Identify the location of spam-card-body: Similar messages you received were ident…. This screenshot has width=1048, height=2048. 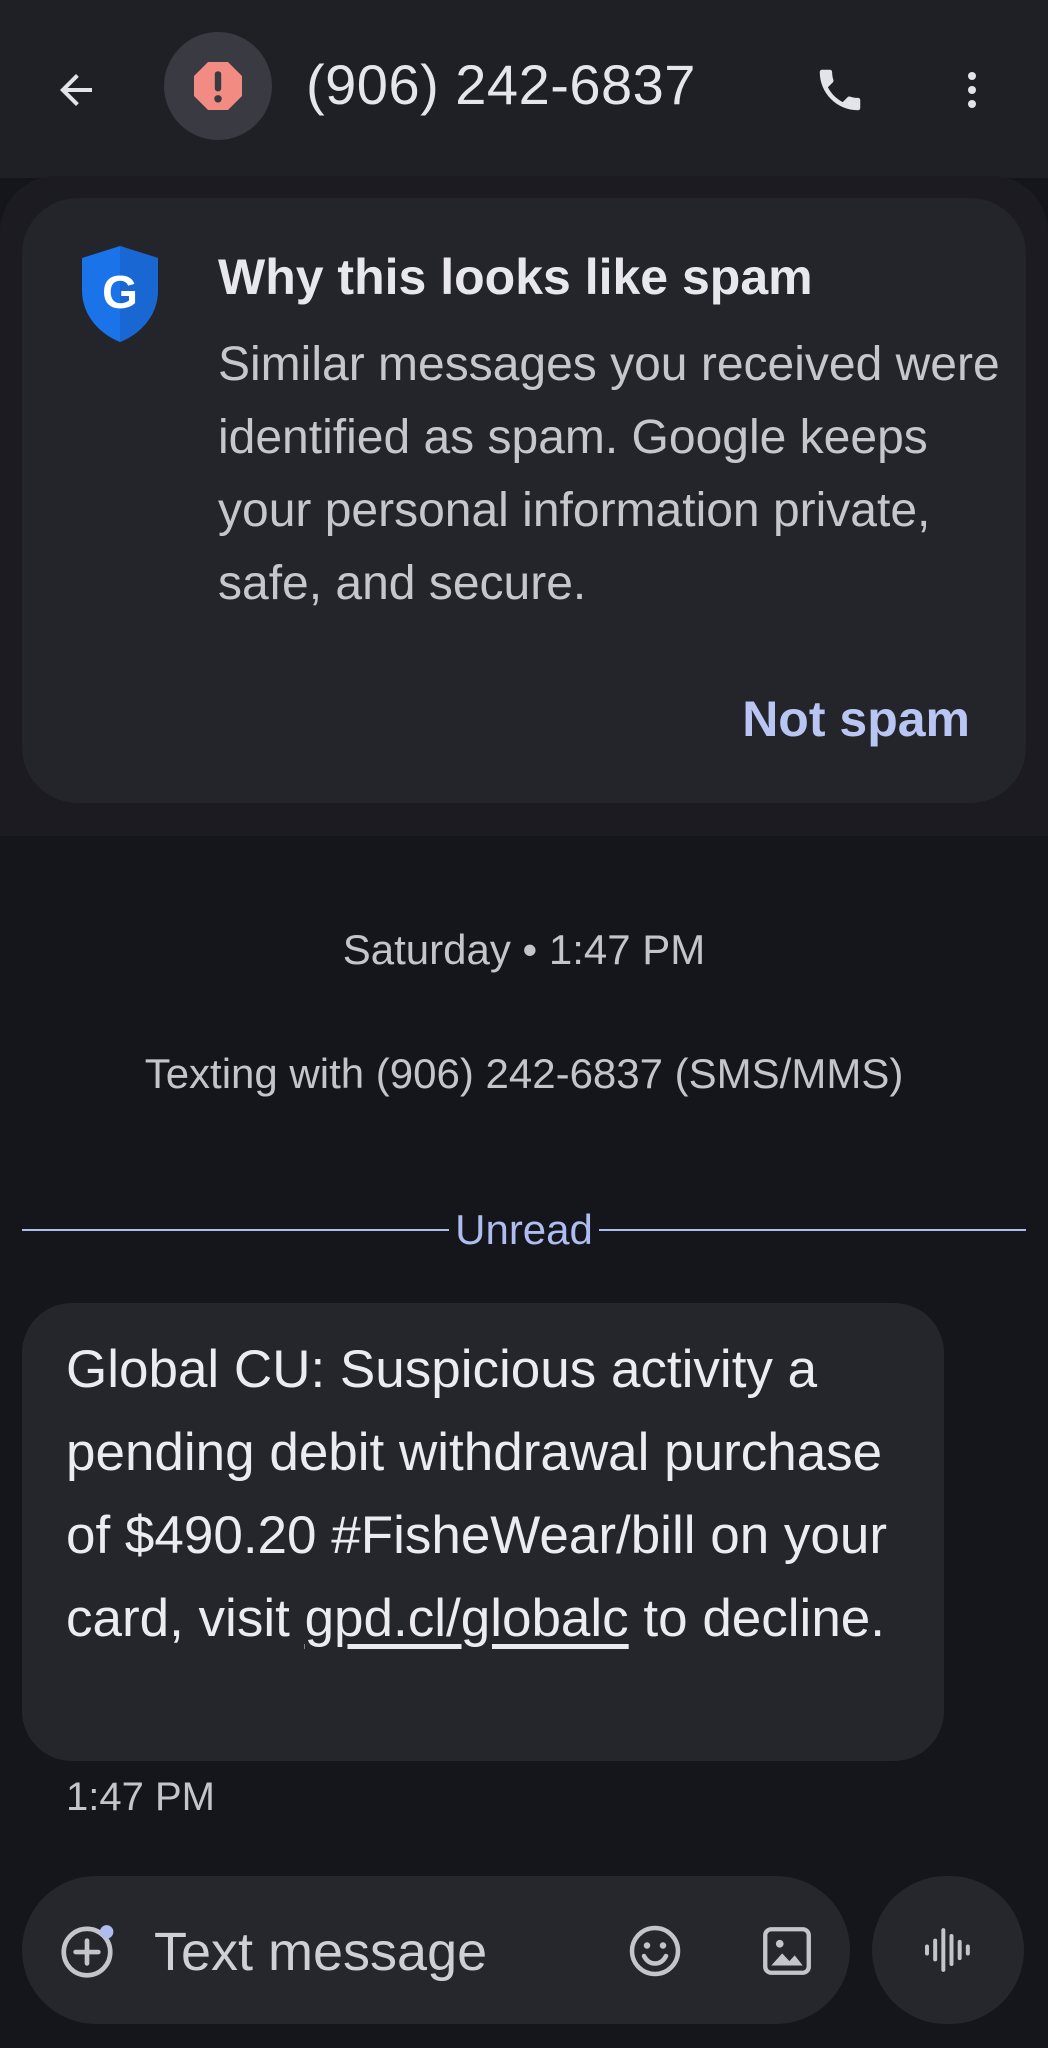
(609, 474).